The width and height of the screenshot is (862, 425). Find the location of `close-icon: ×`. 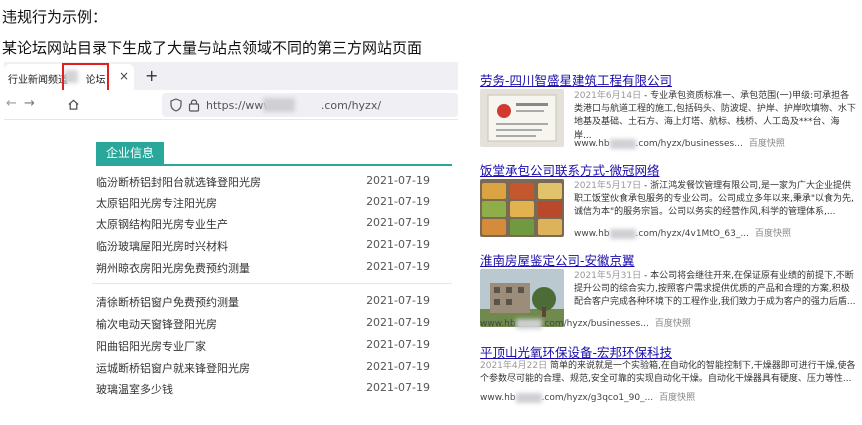

close-icon: × is located at coordinates (124, 76).